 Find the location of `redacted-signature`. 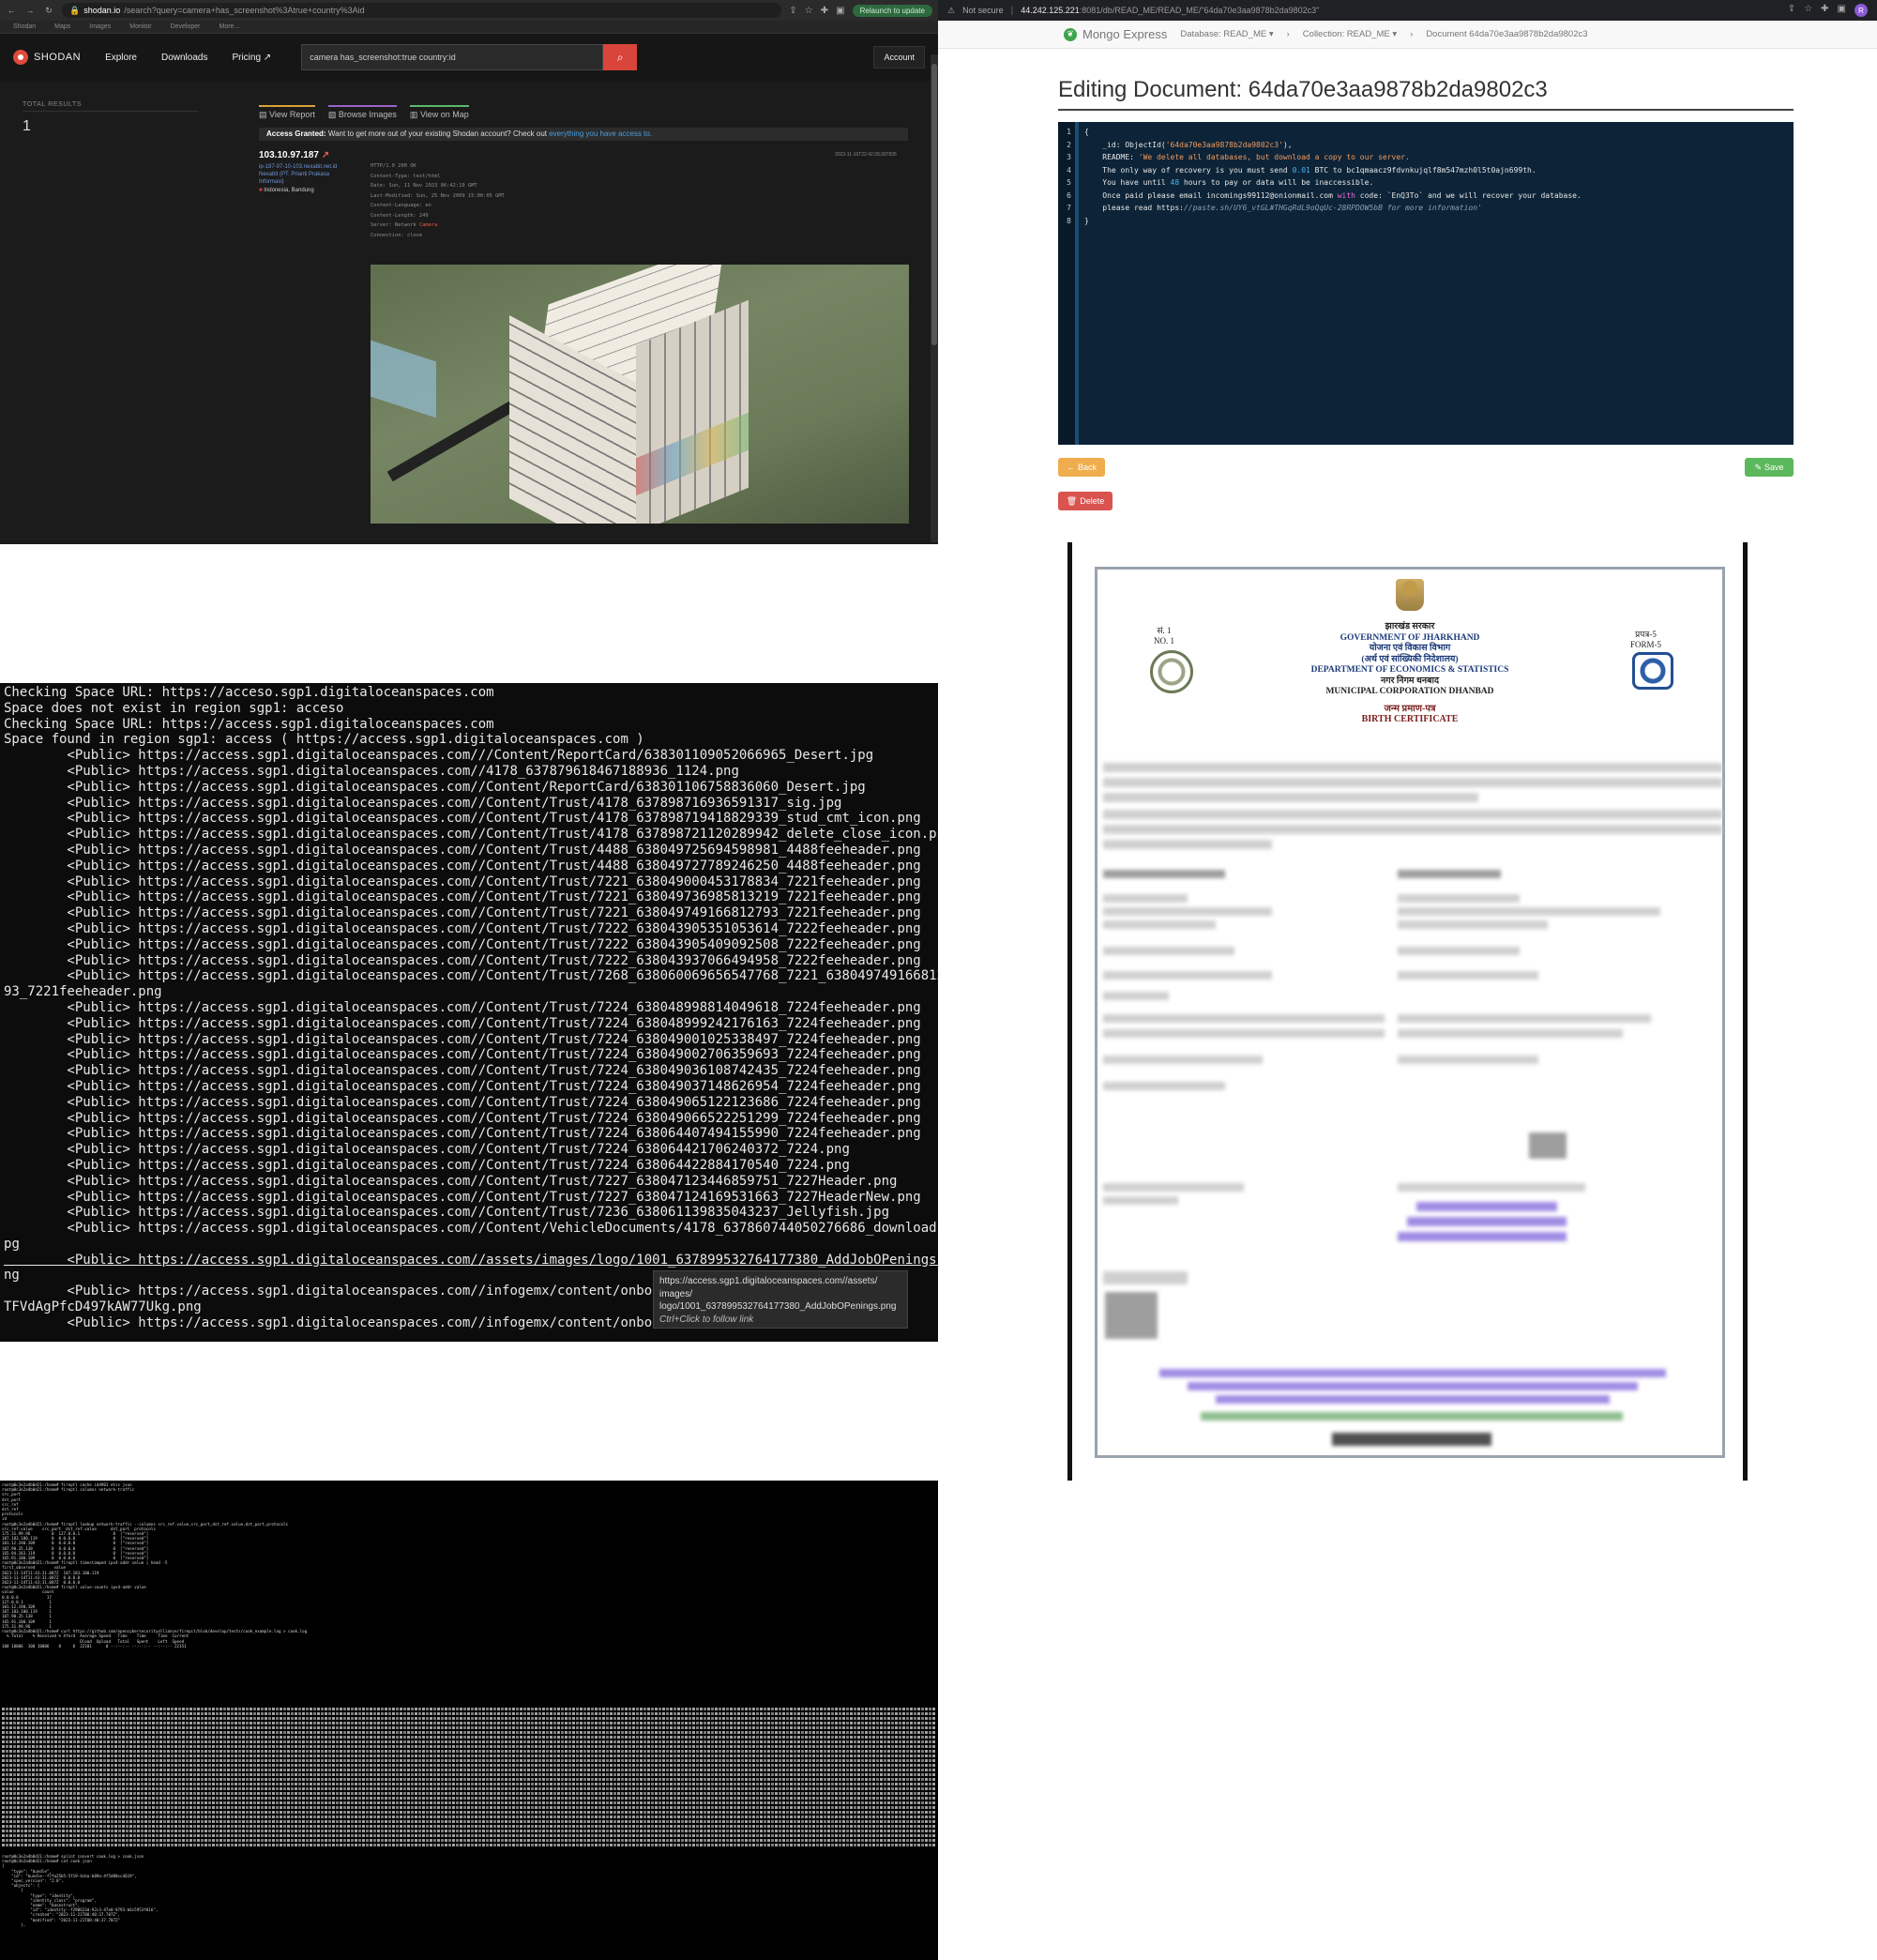

redacted-signature is located at coordinates (1548, 1145).